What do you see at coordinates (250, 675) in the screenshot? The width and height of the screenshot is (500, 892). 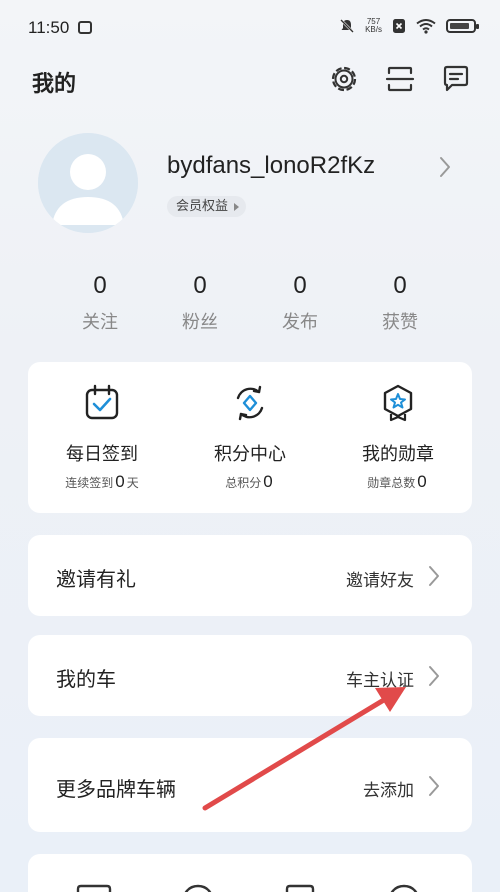 I see `row-my-car: 我的车 车主认证` at bounding box center [250, 675].